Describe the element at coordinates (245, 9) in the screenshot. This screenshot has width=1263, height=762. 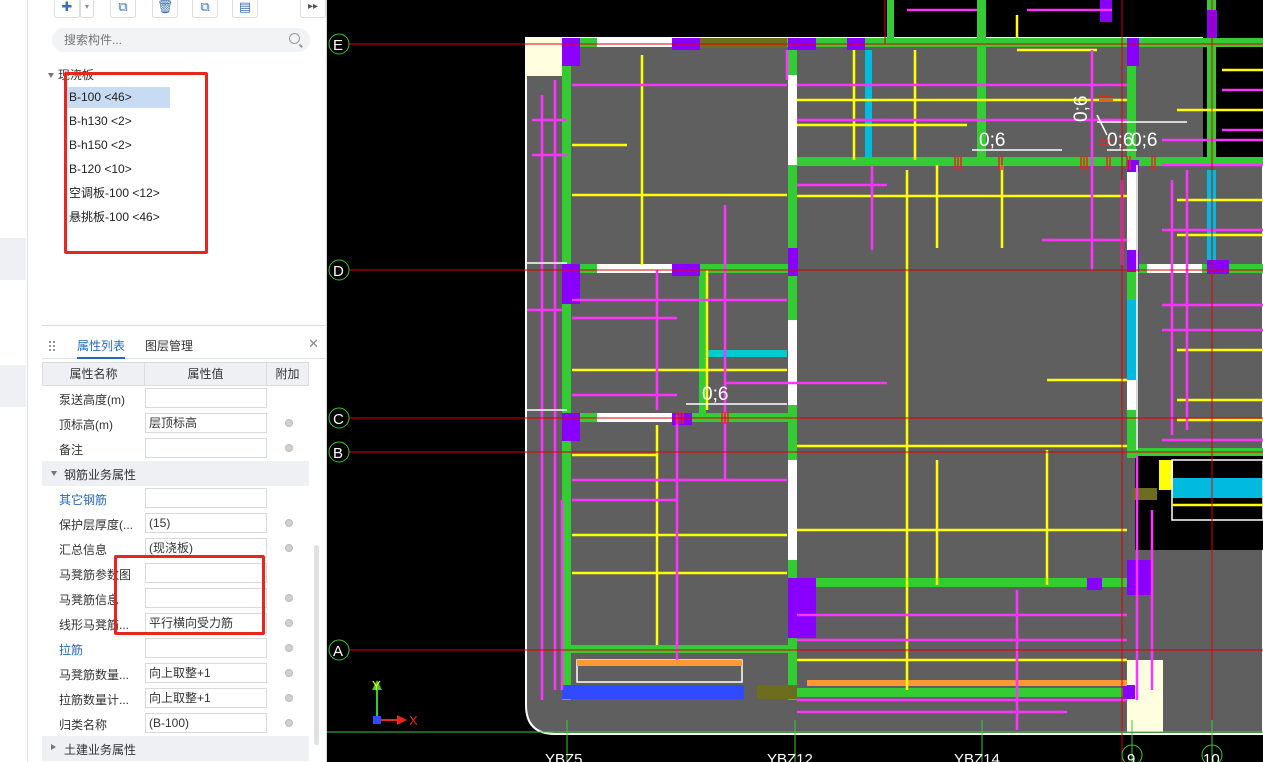
I see `import-icon: ▤` at that location.